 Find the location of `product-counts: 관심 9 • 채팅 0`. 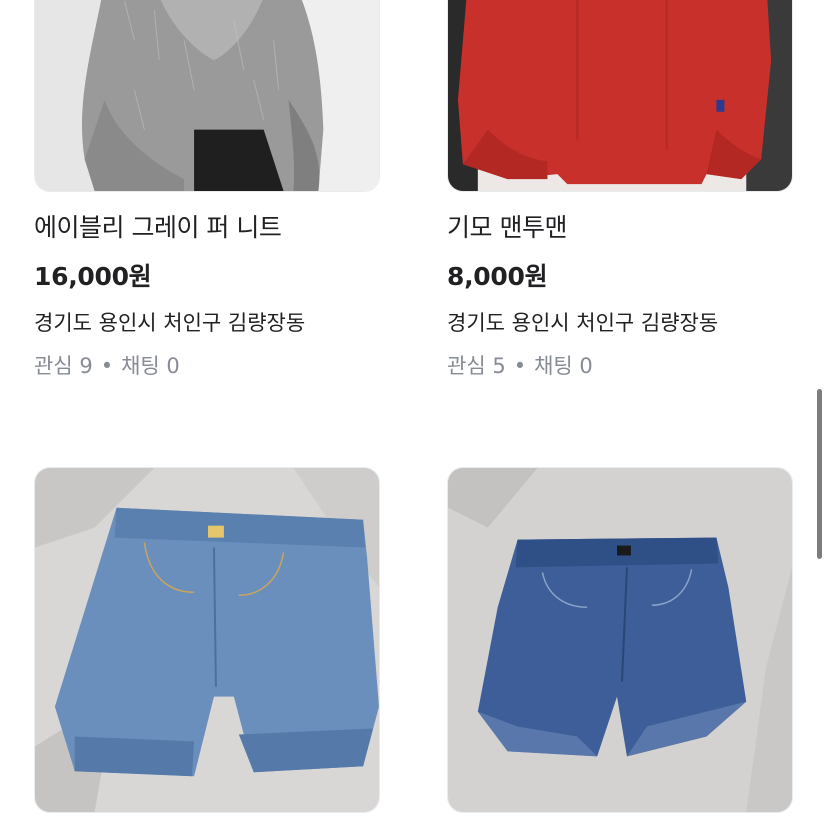

product-counts: 관심 9 • 채팅 0 is located at coordinates (107, 366).